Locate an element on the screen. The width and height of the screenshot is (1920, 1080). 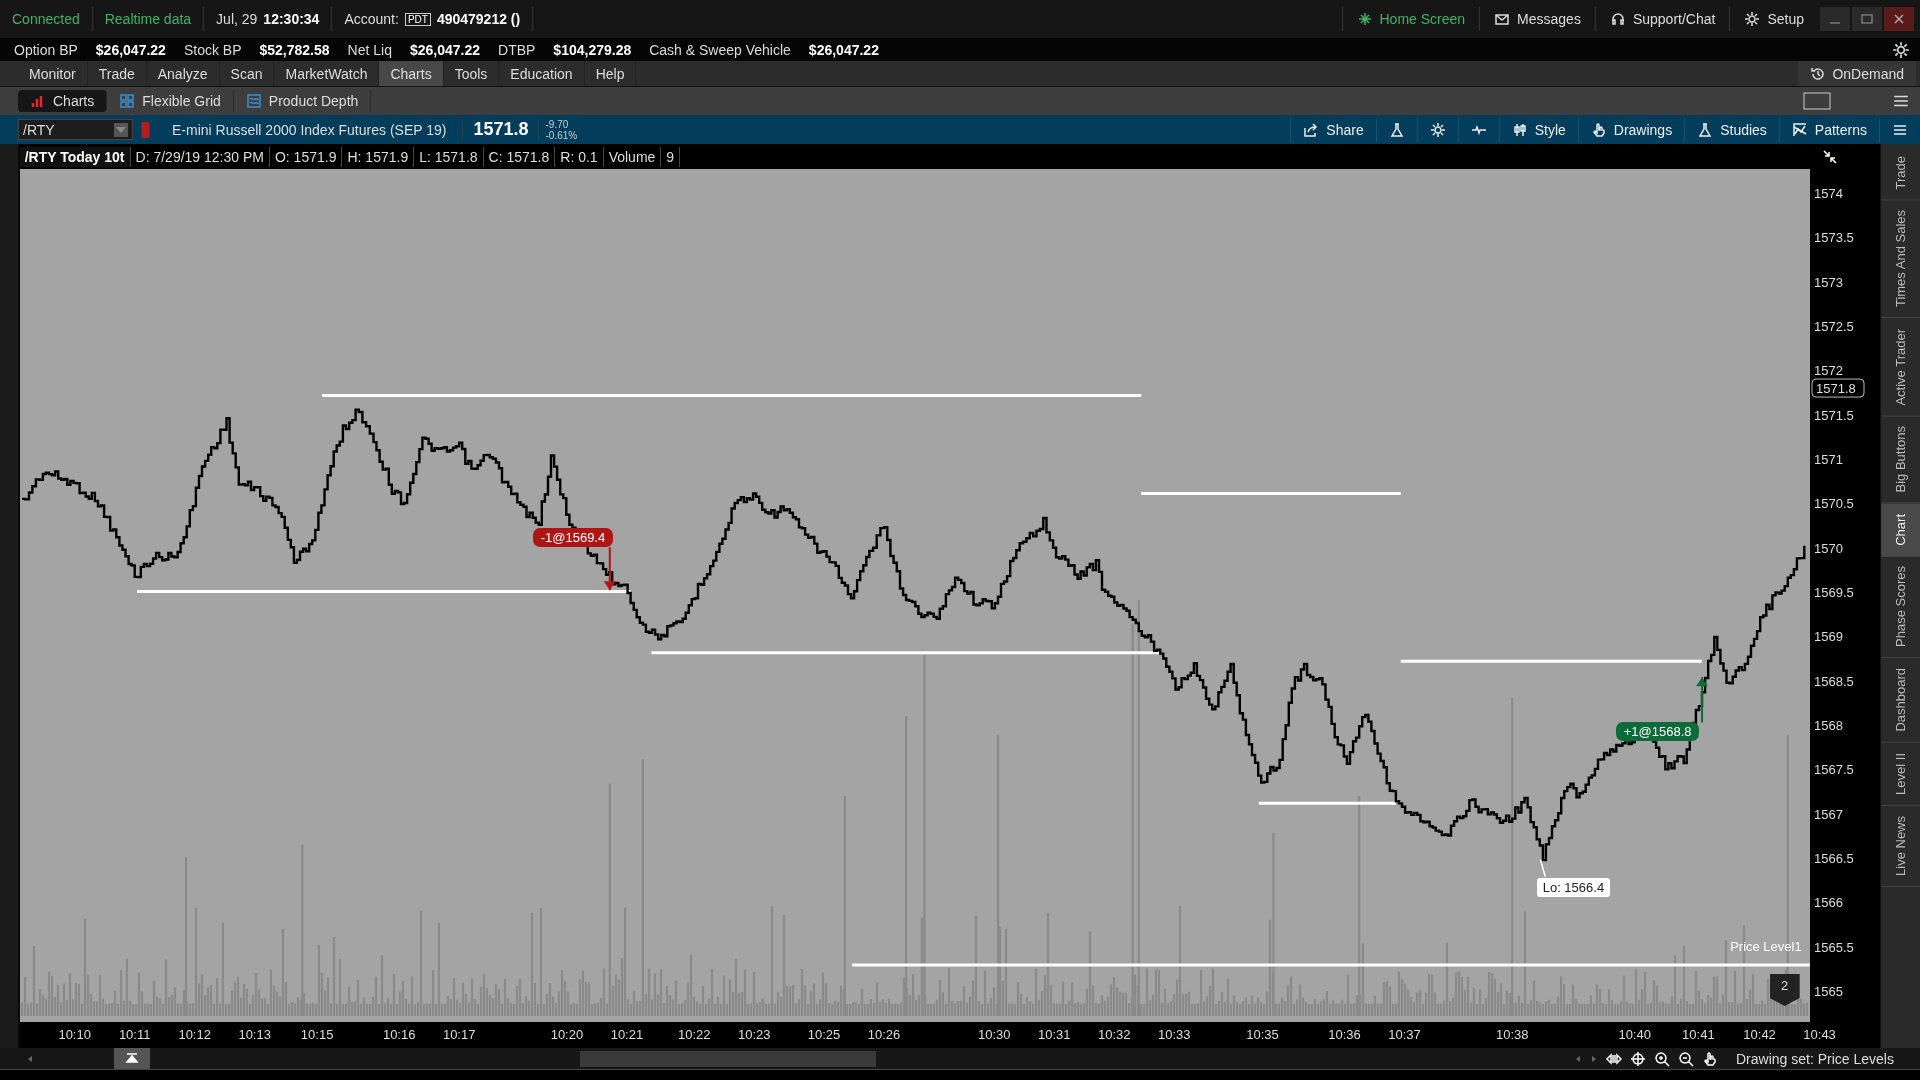
time-tick-label: 10:22 is located at coordinates (694, 1034).